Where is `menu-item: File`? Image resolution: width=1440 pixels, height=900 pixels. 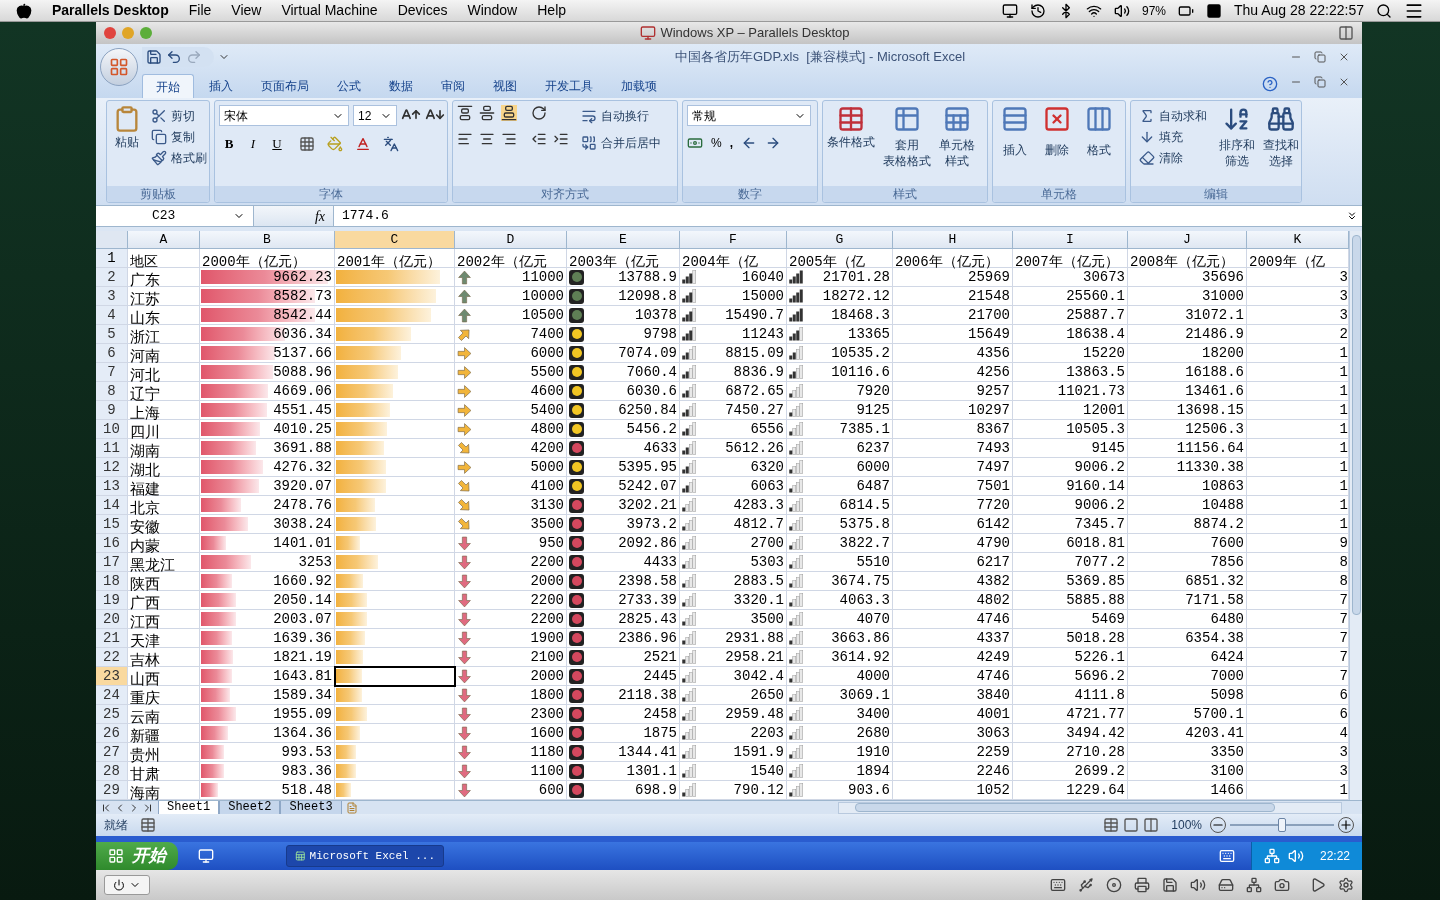 menu-item: File is located at coordinates (200, 10).